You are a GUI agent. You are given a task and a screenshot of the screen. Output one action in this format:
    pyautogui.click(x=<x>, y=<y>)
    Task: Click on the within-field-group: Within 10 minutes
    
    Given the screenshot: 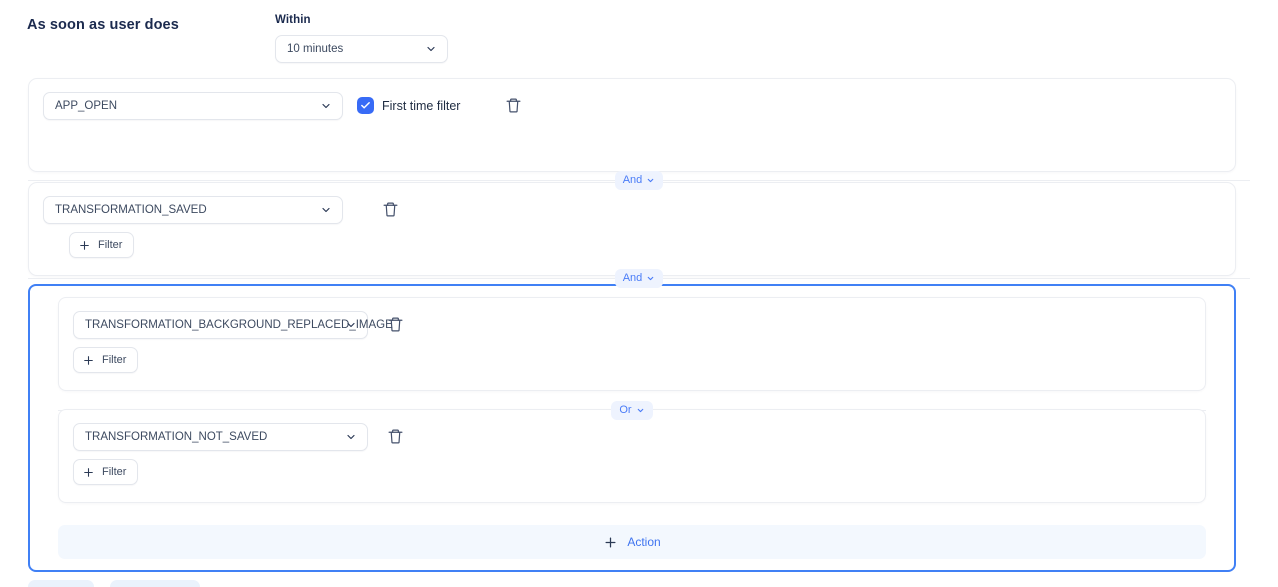 What is the action you would take?
    pyautogui.click(x=361, y=38)
    